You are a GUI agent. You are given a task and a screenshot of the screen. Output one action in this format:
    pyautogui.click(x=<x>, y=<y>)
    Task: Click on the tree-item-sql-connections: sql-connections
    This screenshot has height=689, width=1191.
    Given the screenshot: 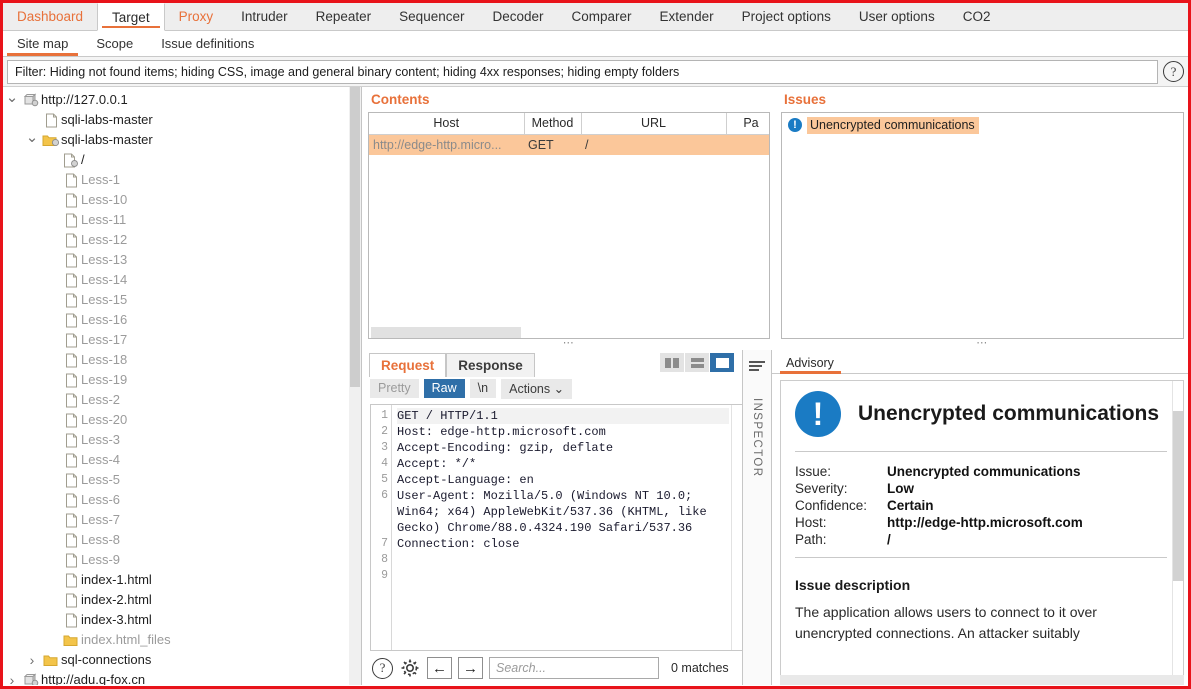 What is the action you would take?
    pyautogui.click(x=176, y=660)
    